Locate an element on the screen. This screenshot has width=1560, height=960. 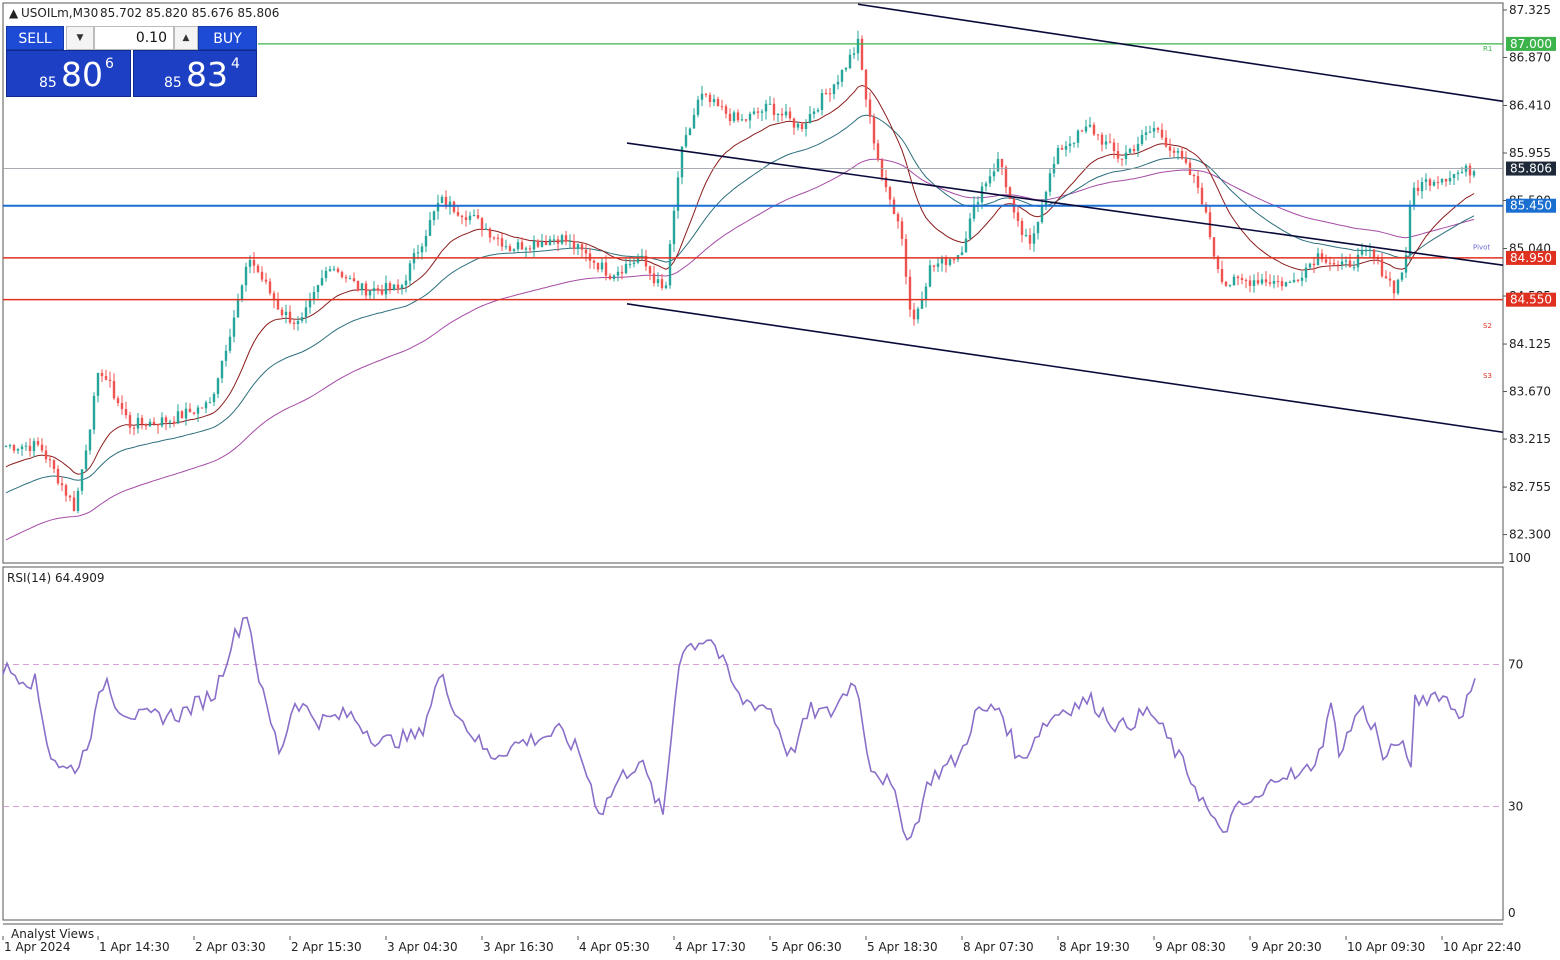
lot-up-icon: ▲ is located at coordinates (186, 38).